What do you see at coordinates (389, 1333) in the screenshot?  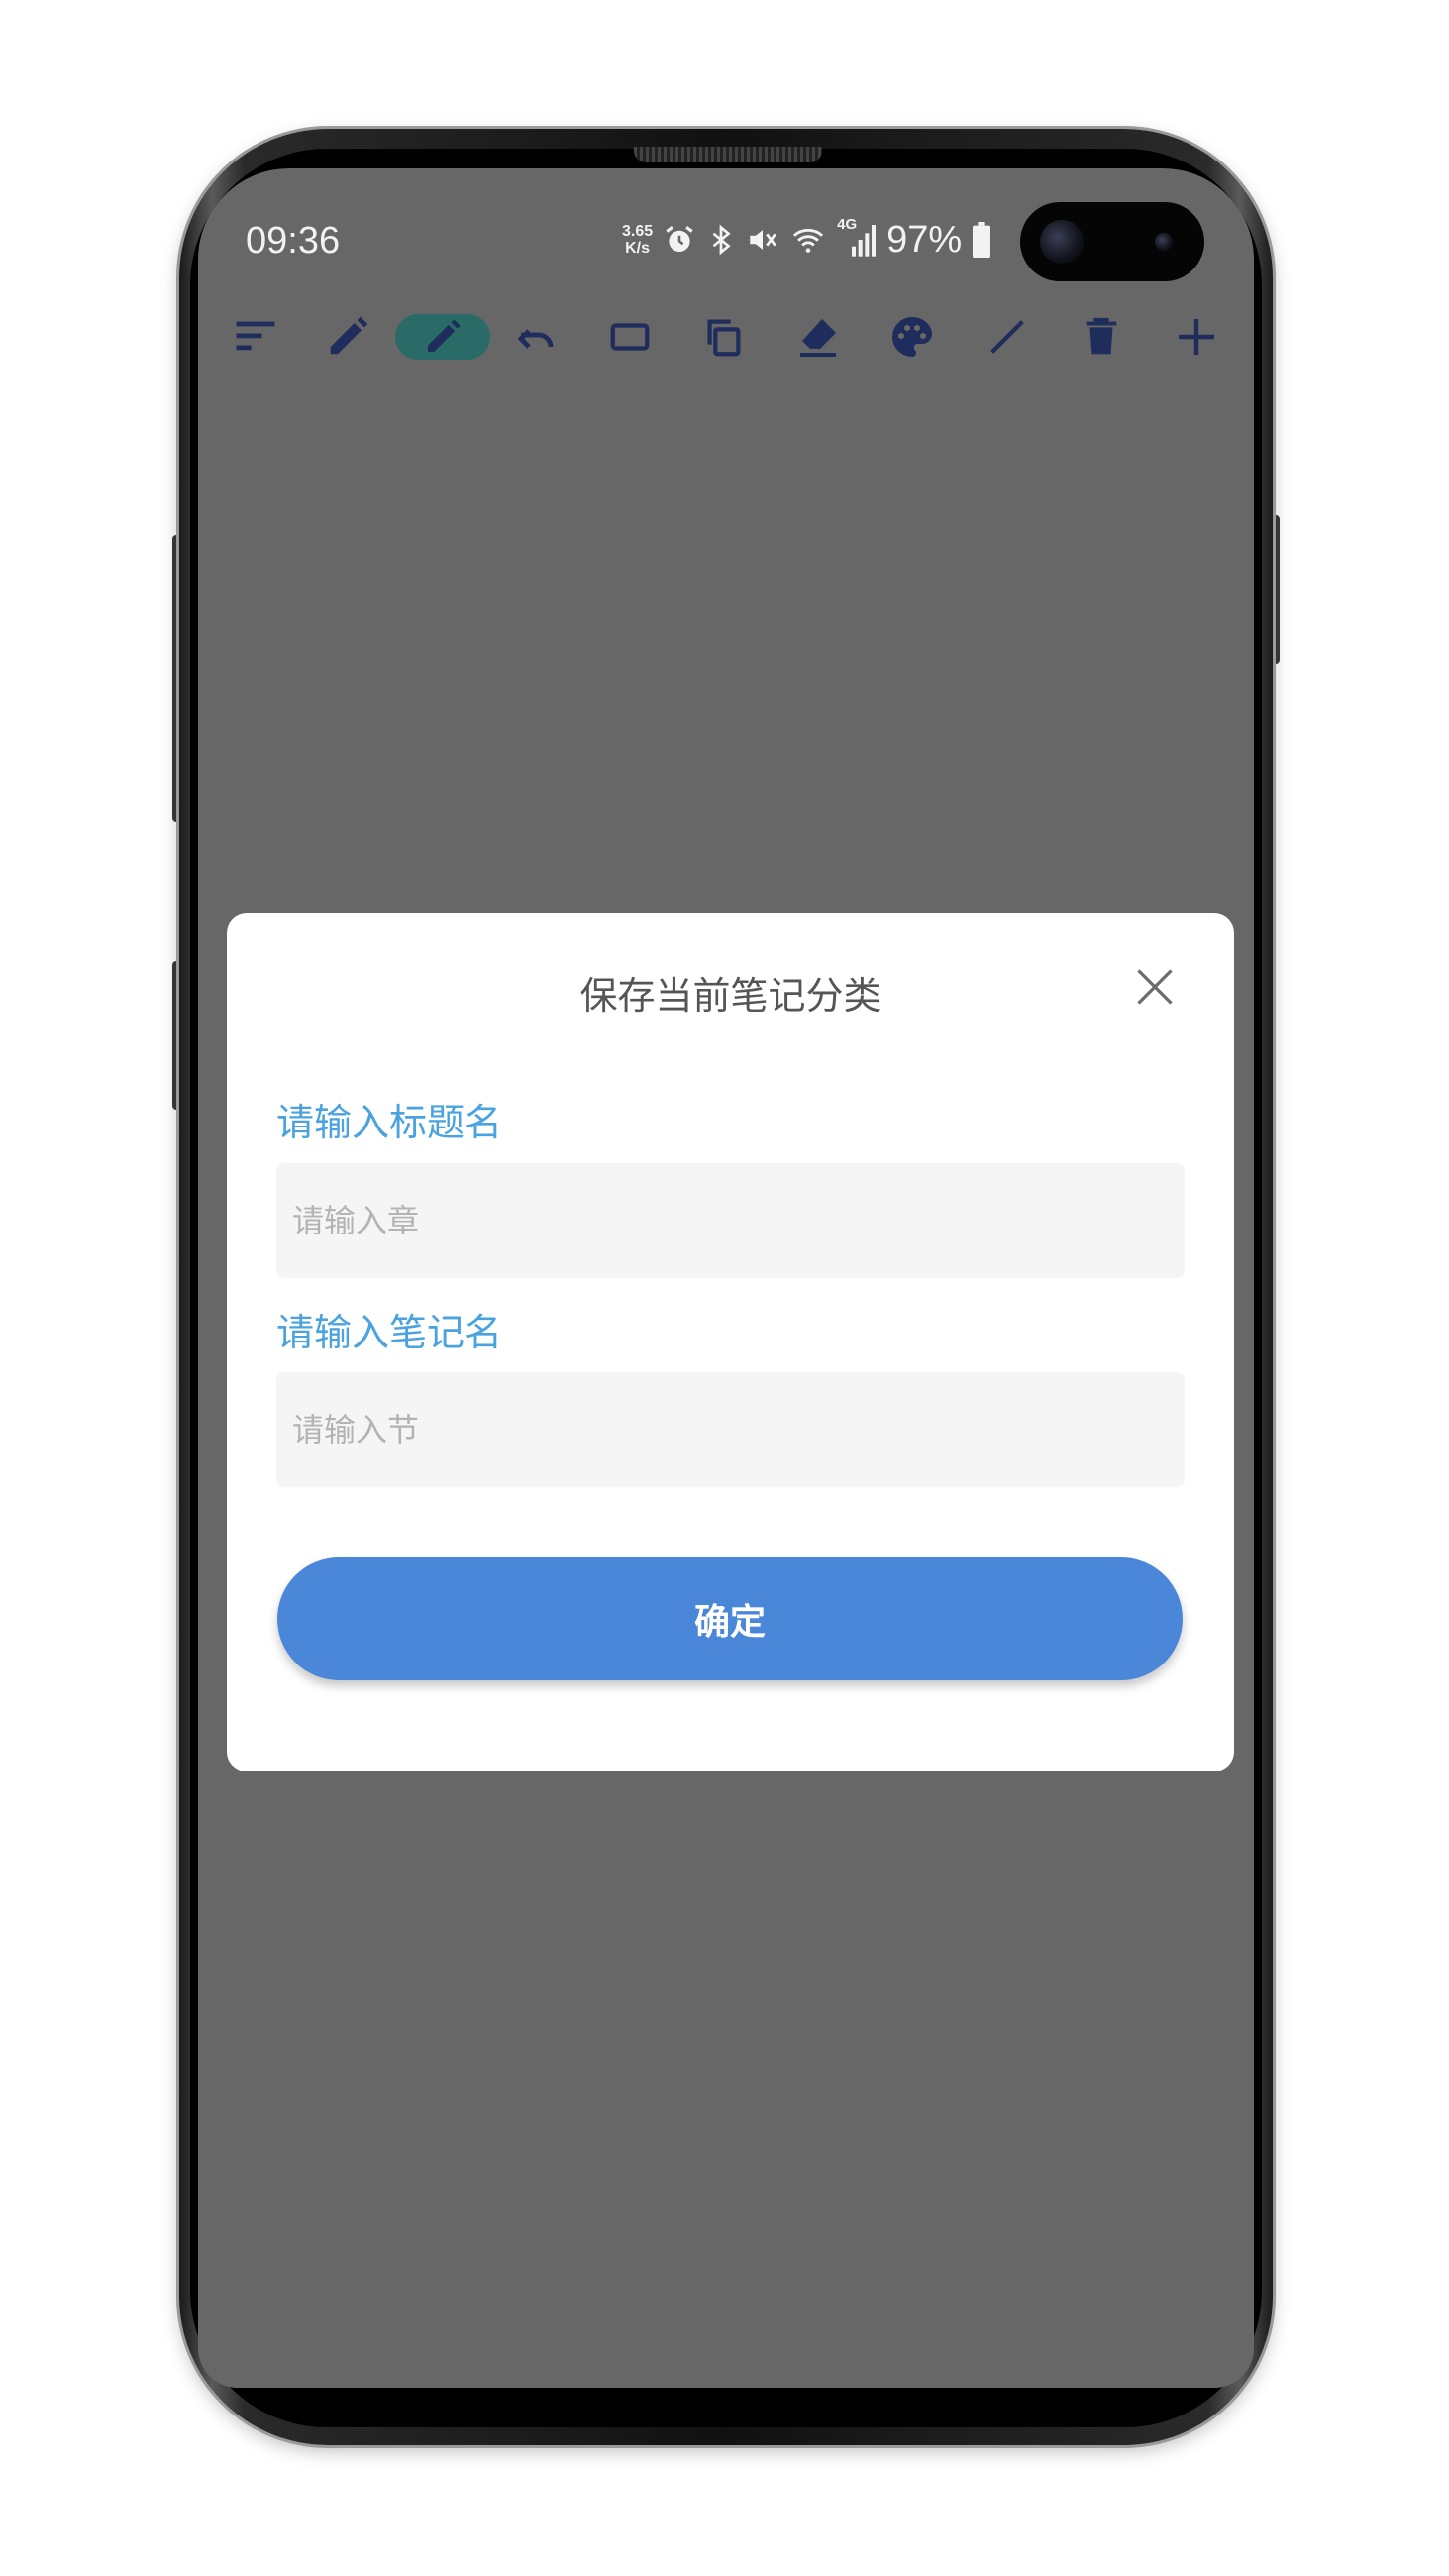 I see `note-field-label: 请输入笔记名` at bounding box center [389, 1333].